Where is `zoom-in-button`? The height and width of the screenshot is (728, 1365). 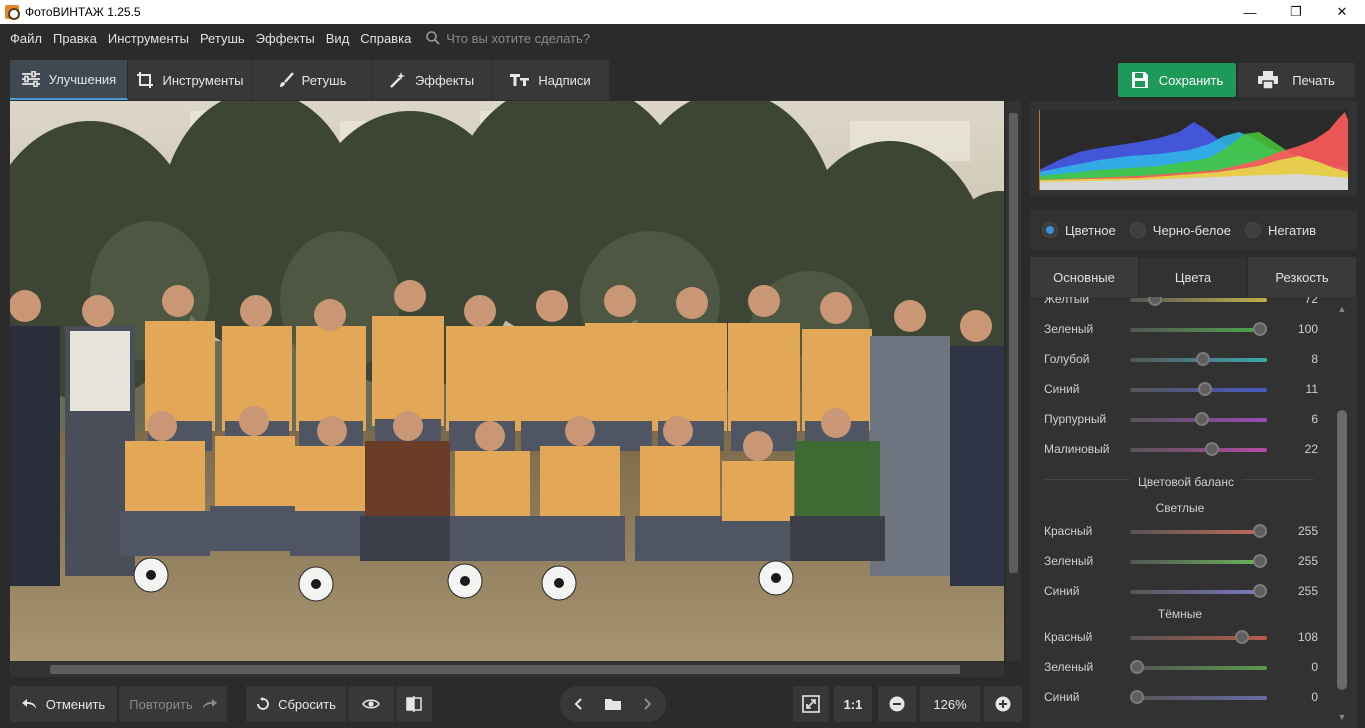 zoom-in-button is located at coordinates (1003, 704).